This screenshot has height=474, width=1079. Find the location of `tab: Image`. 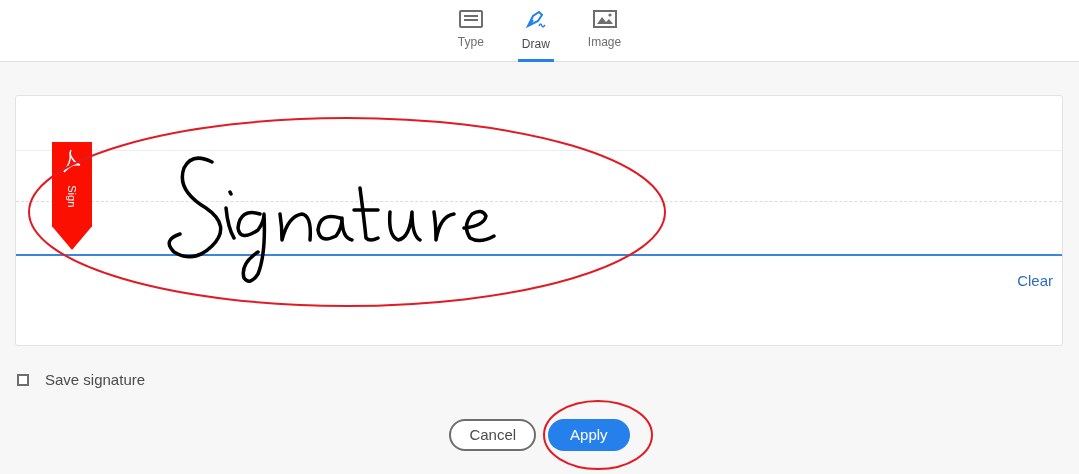

tab: Image is located at coordinates (604, 36).